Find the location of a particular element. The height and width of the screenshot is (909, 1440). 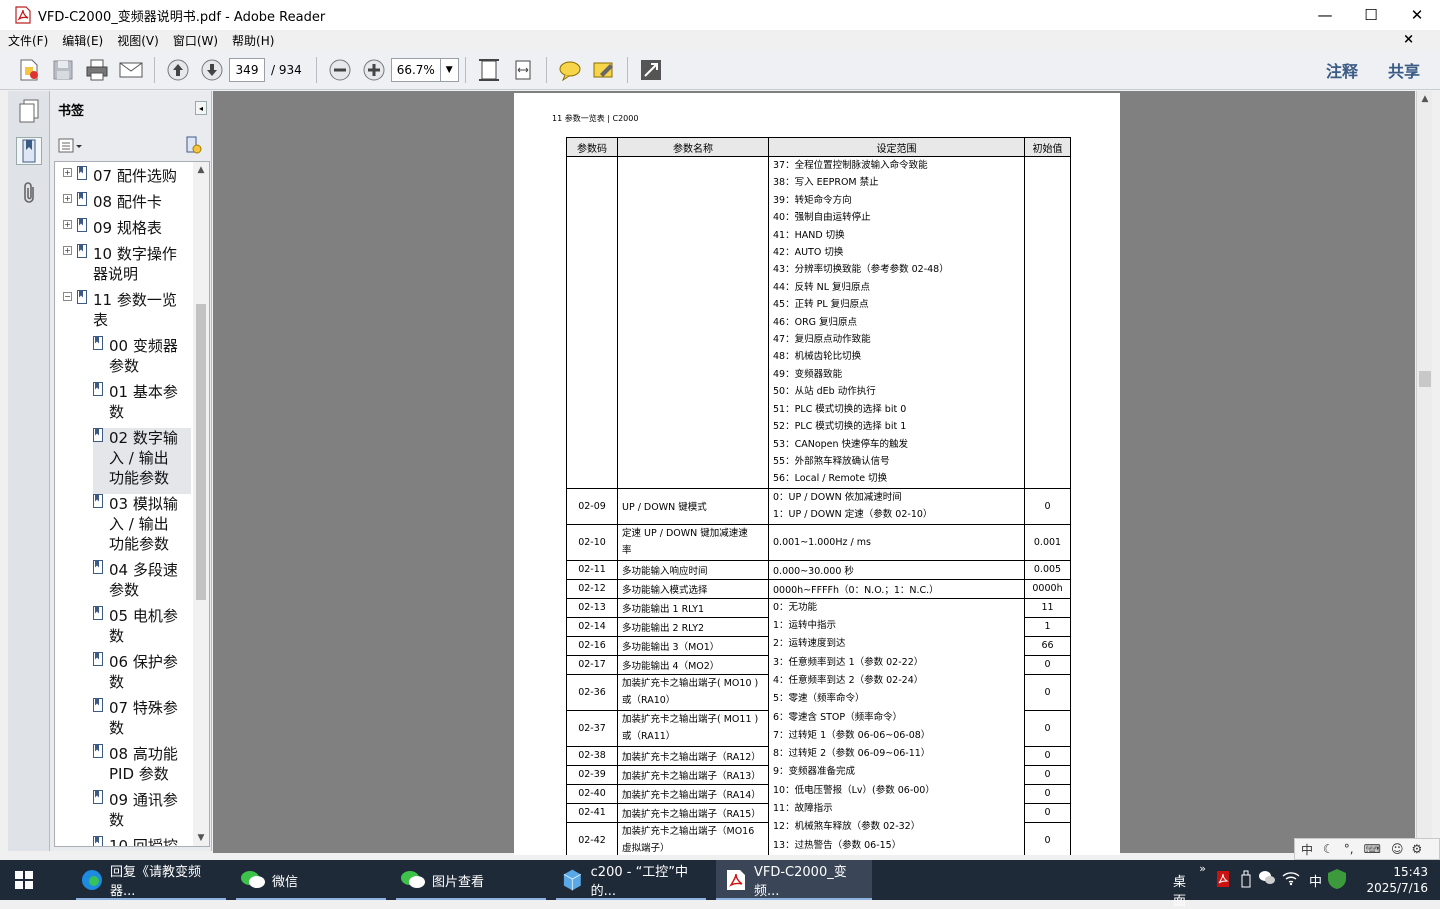

range-line: 37：全程位置控制脉波输入命令致能 is located at coordinates (850, 165).